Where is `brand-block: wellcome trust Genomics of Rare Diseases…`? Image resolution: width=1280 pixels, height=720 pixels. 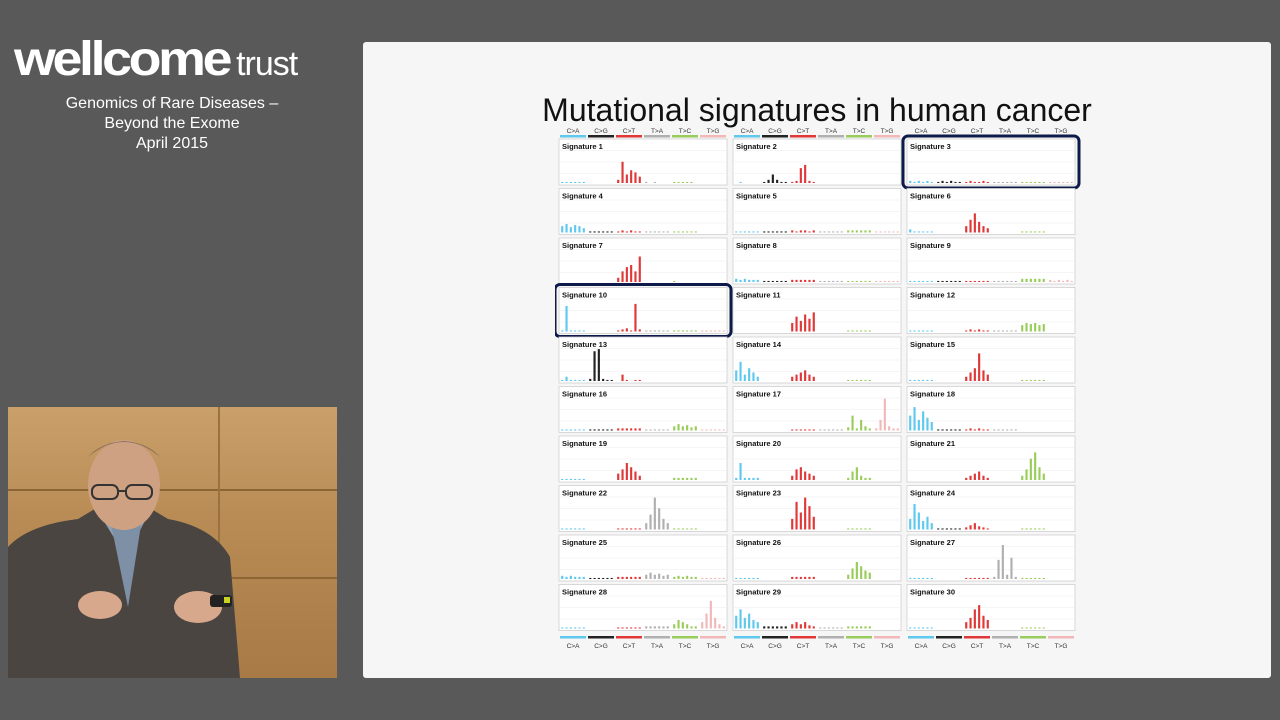
brand-block: wellcome trust Genomics of Rare Diseases… is located at coordinates (174, 95).